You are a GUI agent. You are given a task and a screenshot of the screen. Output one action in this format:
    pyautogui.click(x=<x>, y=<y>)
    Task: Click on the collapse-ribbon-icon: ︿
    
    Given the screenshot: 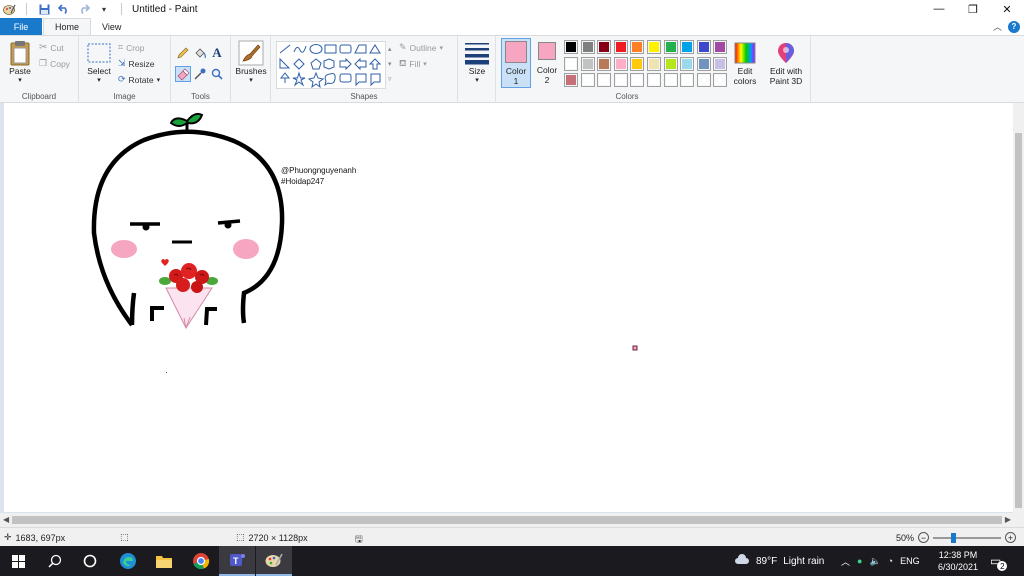 What is the action you would take?
    pyautogui.click(x=997, y=26)
    